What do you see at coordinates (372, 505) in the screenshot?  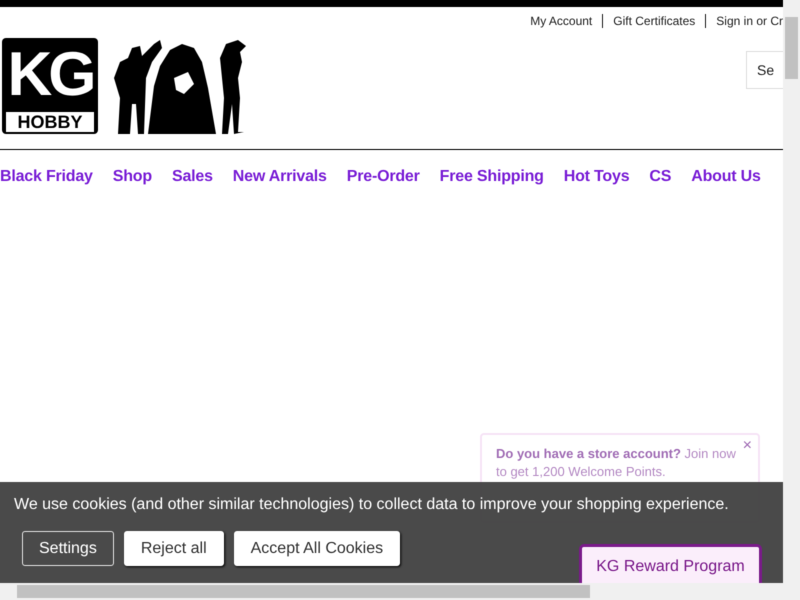 I see `cookie-message: We use cookies (and other similar technologies) to collect data to improve your shopping experience.` at bounding box center [372, 505].